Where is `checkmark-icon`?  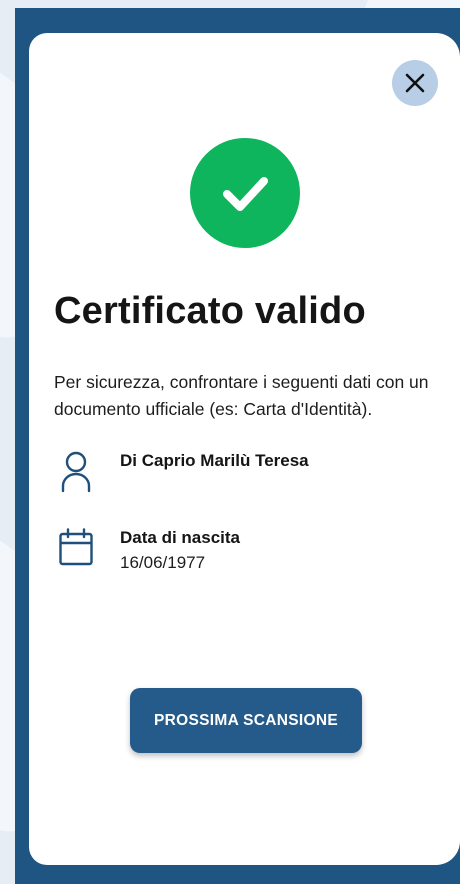 checkmark-icon is located at coordinates (245, 194).